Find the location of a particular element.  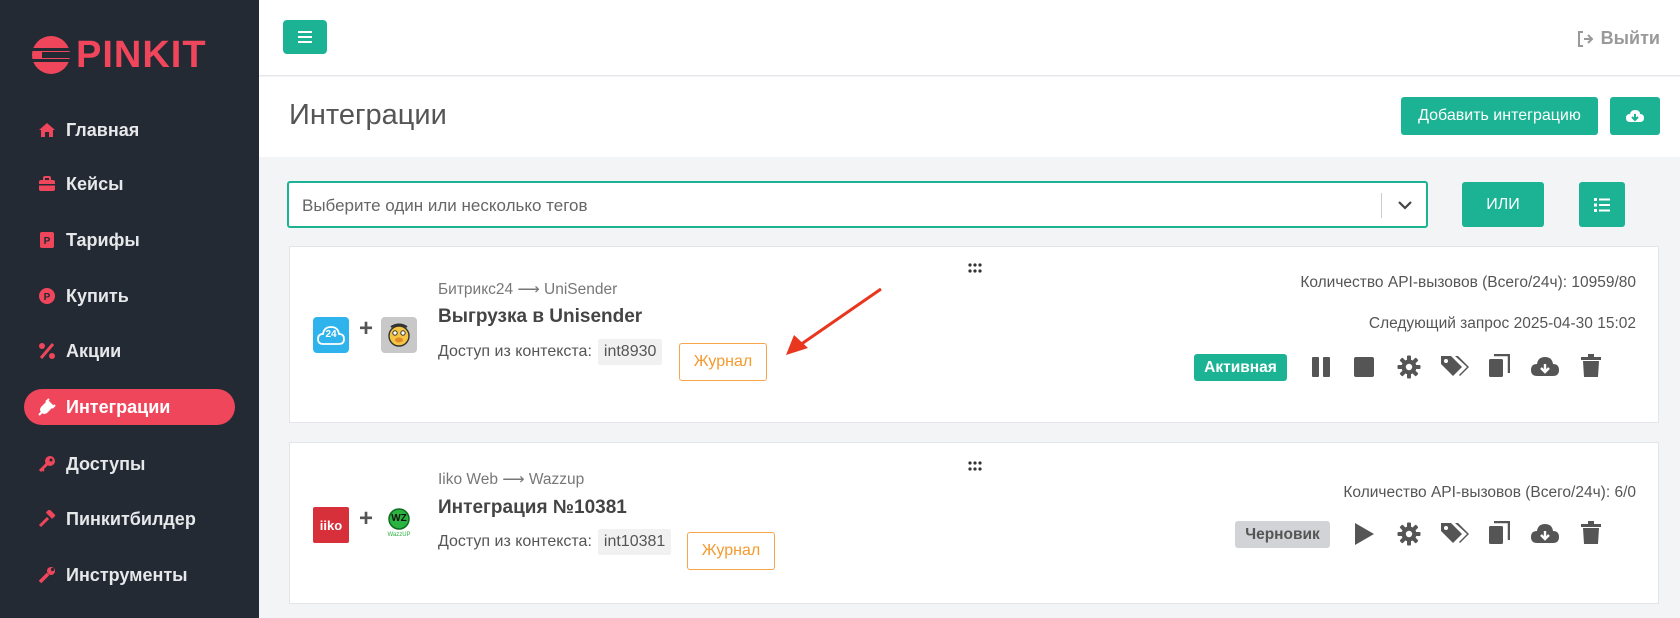

context-access: Доступ из контекста: int8930 is located at coordinates (550, 352).